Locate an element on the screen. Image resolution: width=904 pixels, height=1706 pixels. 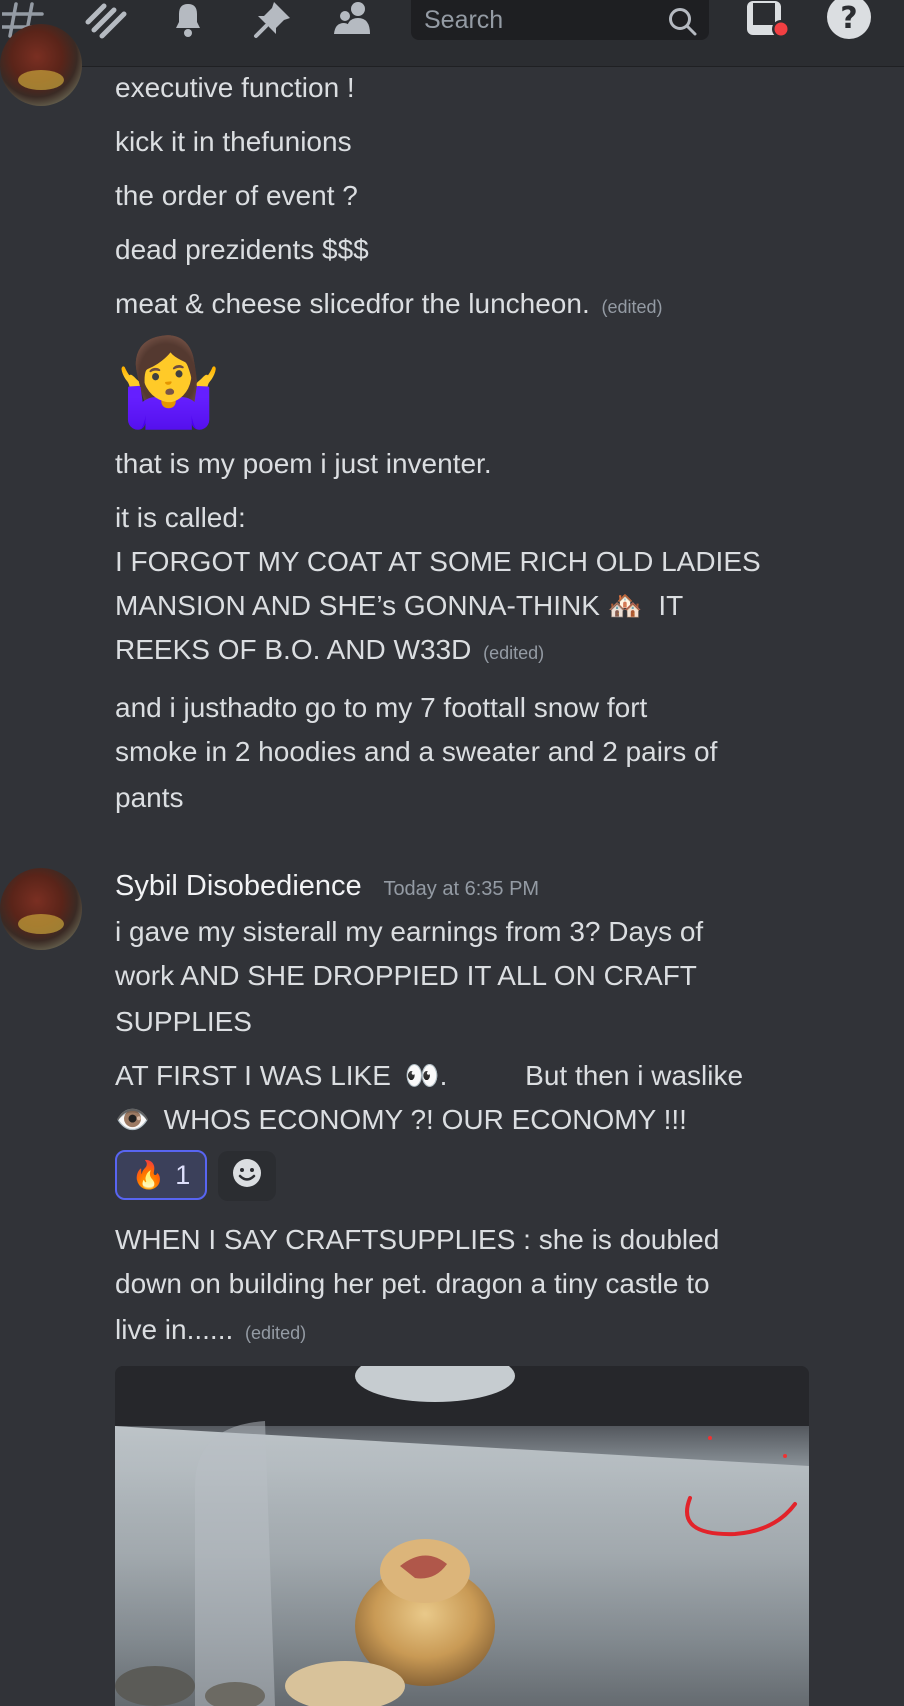
smiley-icon is located at coordinates (247, 1176).